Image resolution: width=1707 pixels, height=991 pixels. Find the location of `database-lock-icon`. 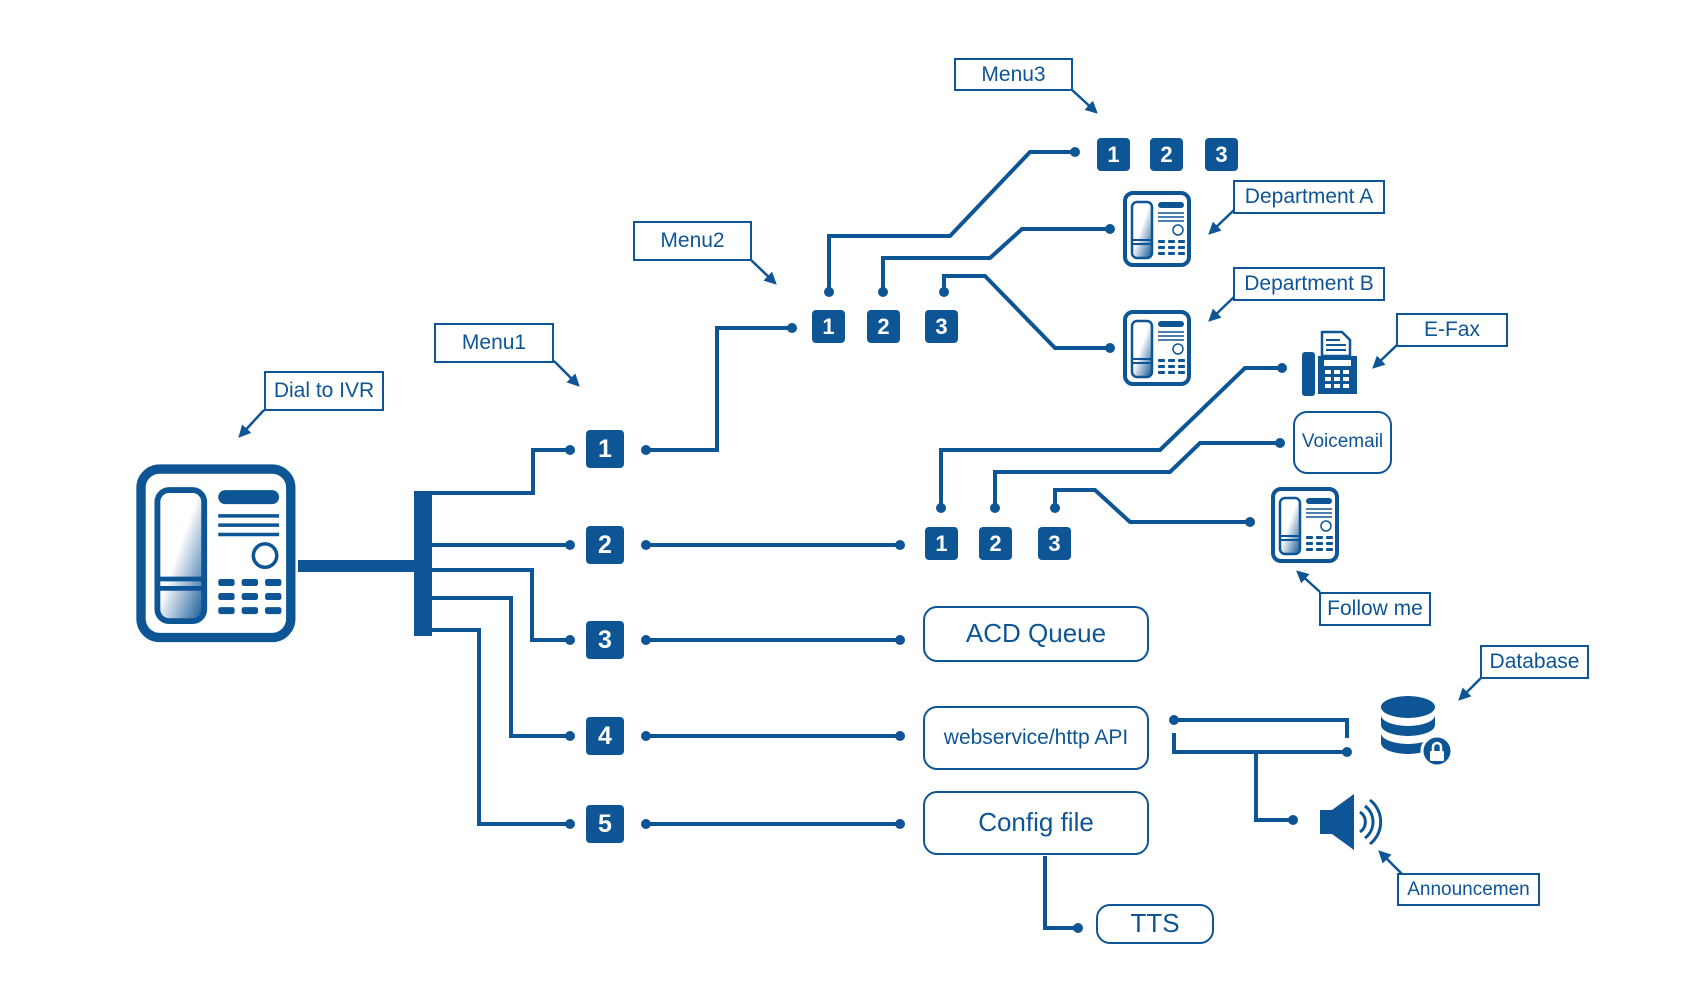

database-lock-icon is located at coordinates (1417, 732).